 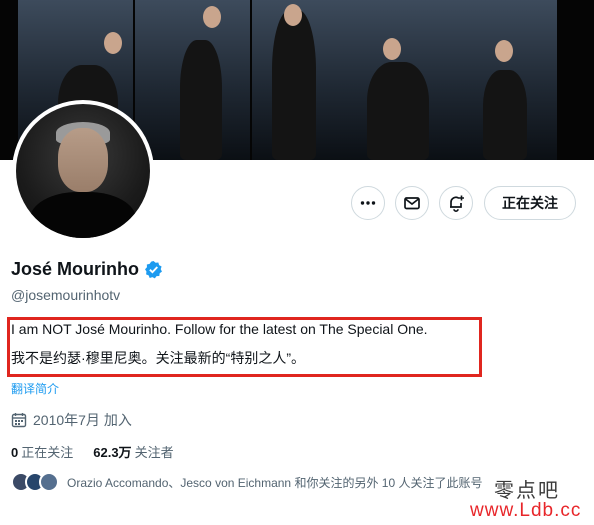 I want to click on name-row: José Mourinho, so click(x=87, y=269).